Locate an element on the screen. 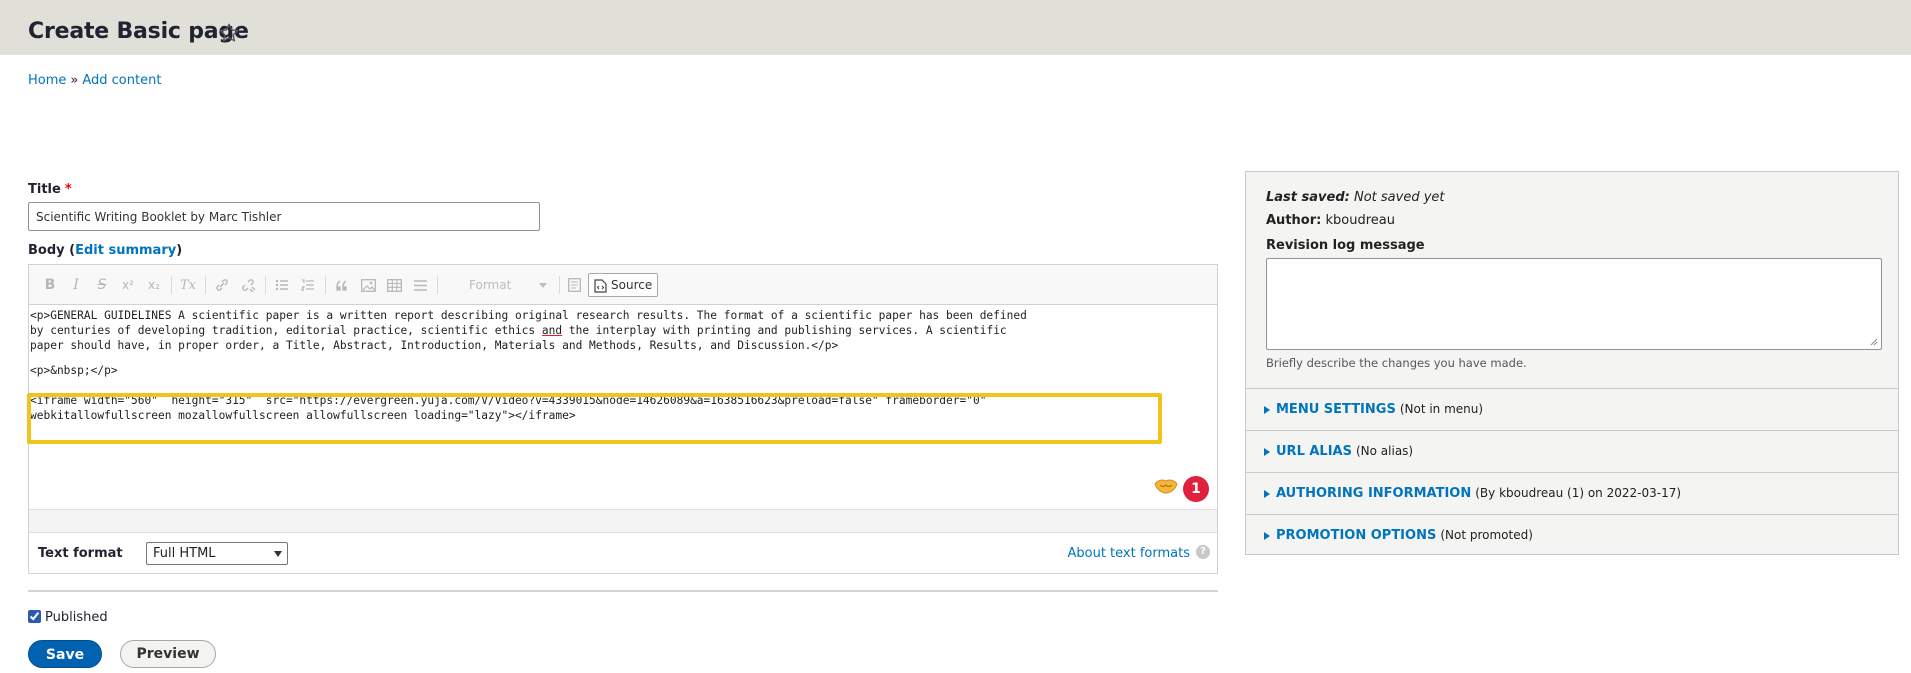 The height and width of the screenshot is (673, 1911). template-button is located at coordinates (574, 285).